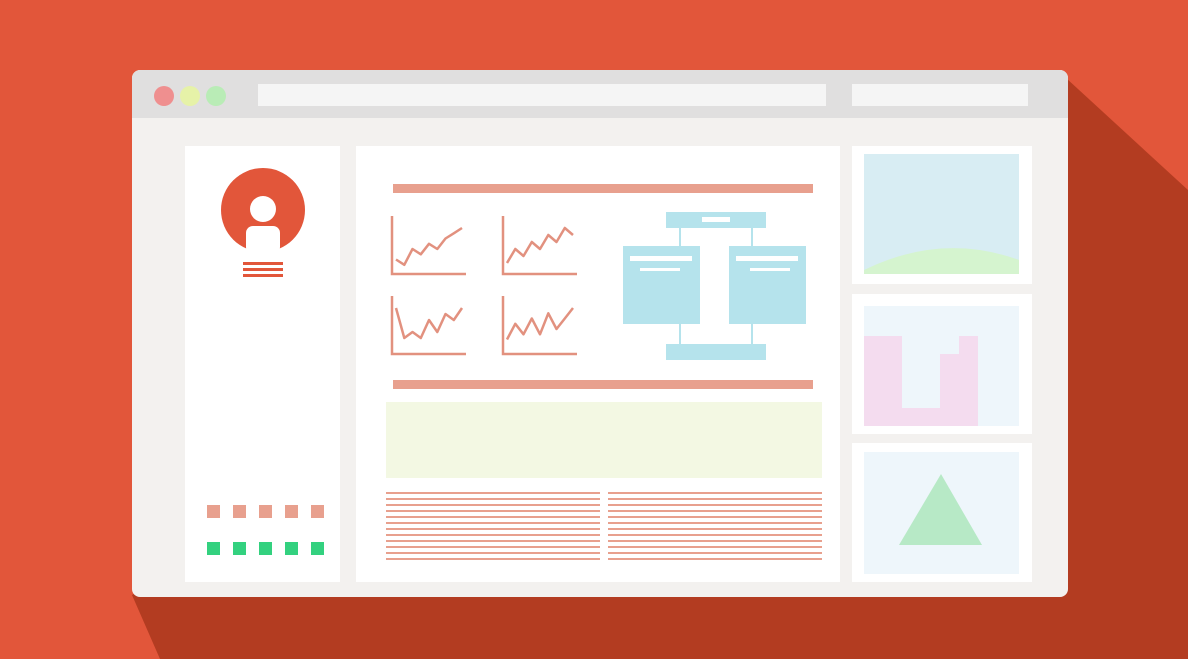 The height and width of the screenshot is (663, 1188). I want to click on close-dot, so click(164, 96).